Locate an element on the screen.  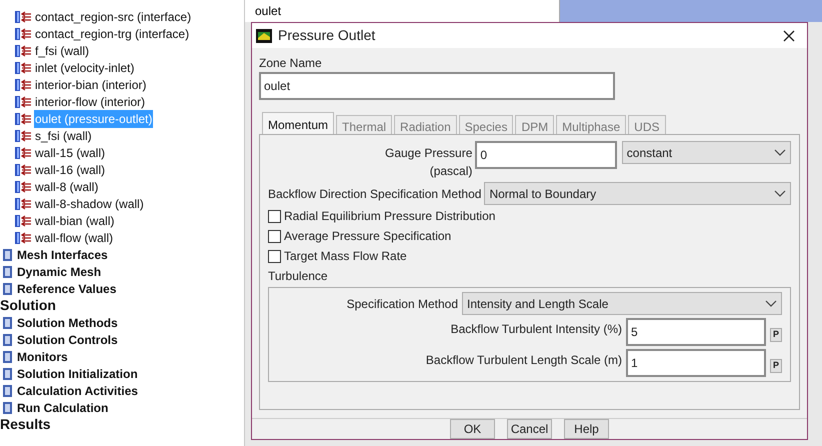
number-field: 5 is located at coordinates (696, 332).